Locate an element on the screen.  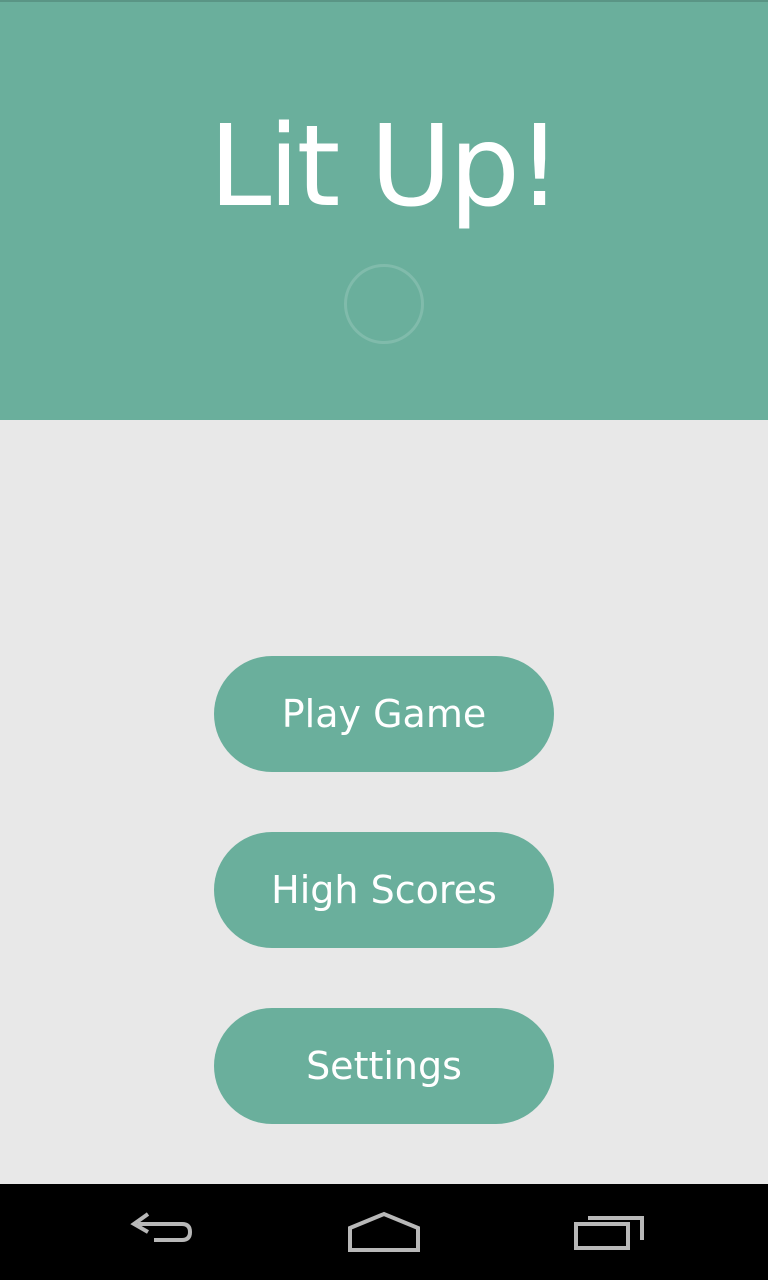
nav-home-button is located at coordinates (384, 1232).